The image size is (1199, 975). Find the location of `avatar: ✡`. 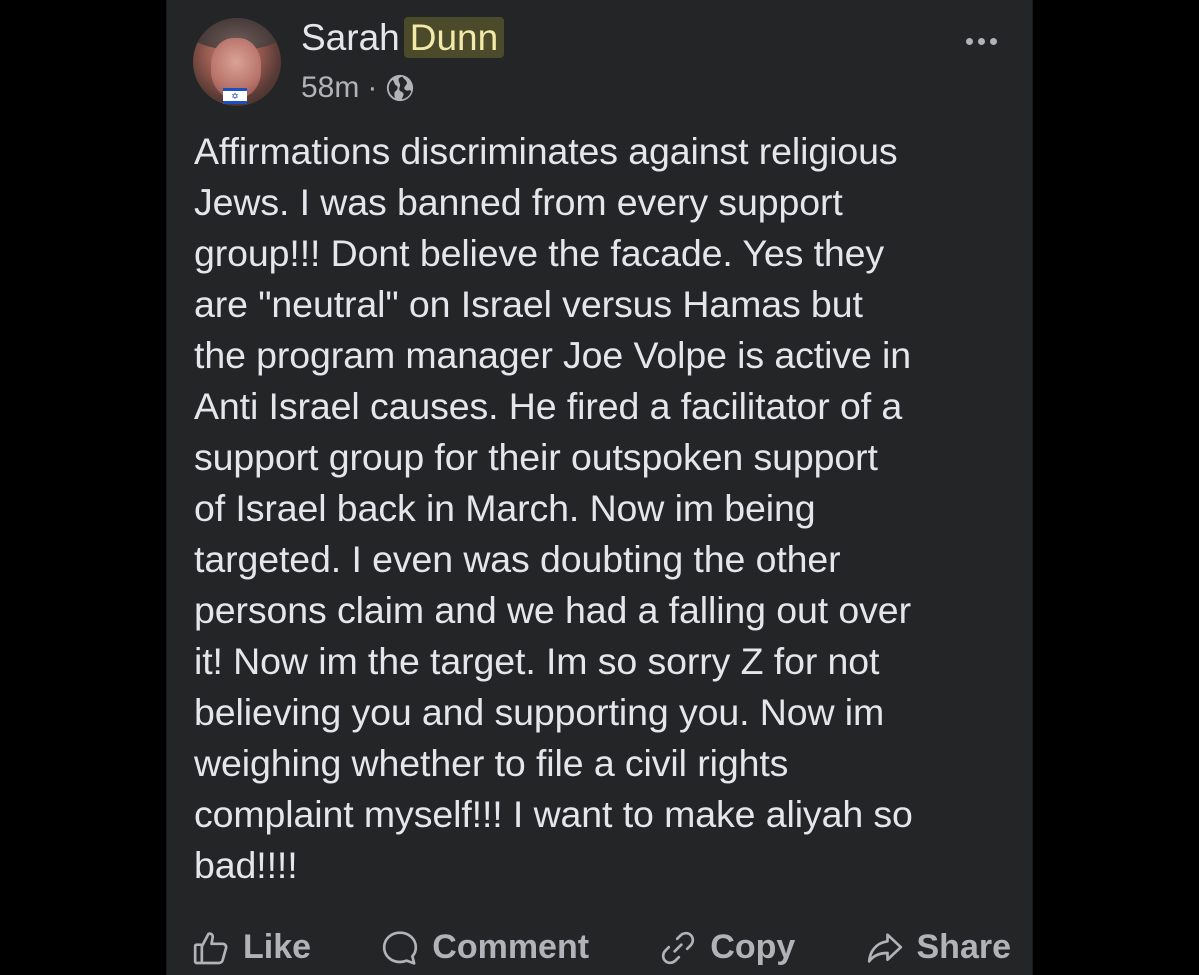

avatar: ✡ is located at coordinates (237, 62).